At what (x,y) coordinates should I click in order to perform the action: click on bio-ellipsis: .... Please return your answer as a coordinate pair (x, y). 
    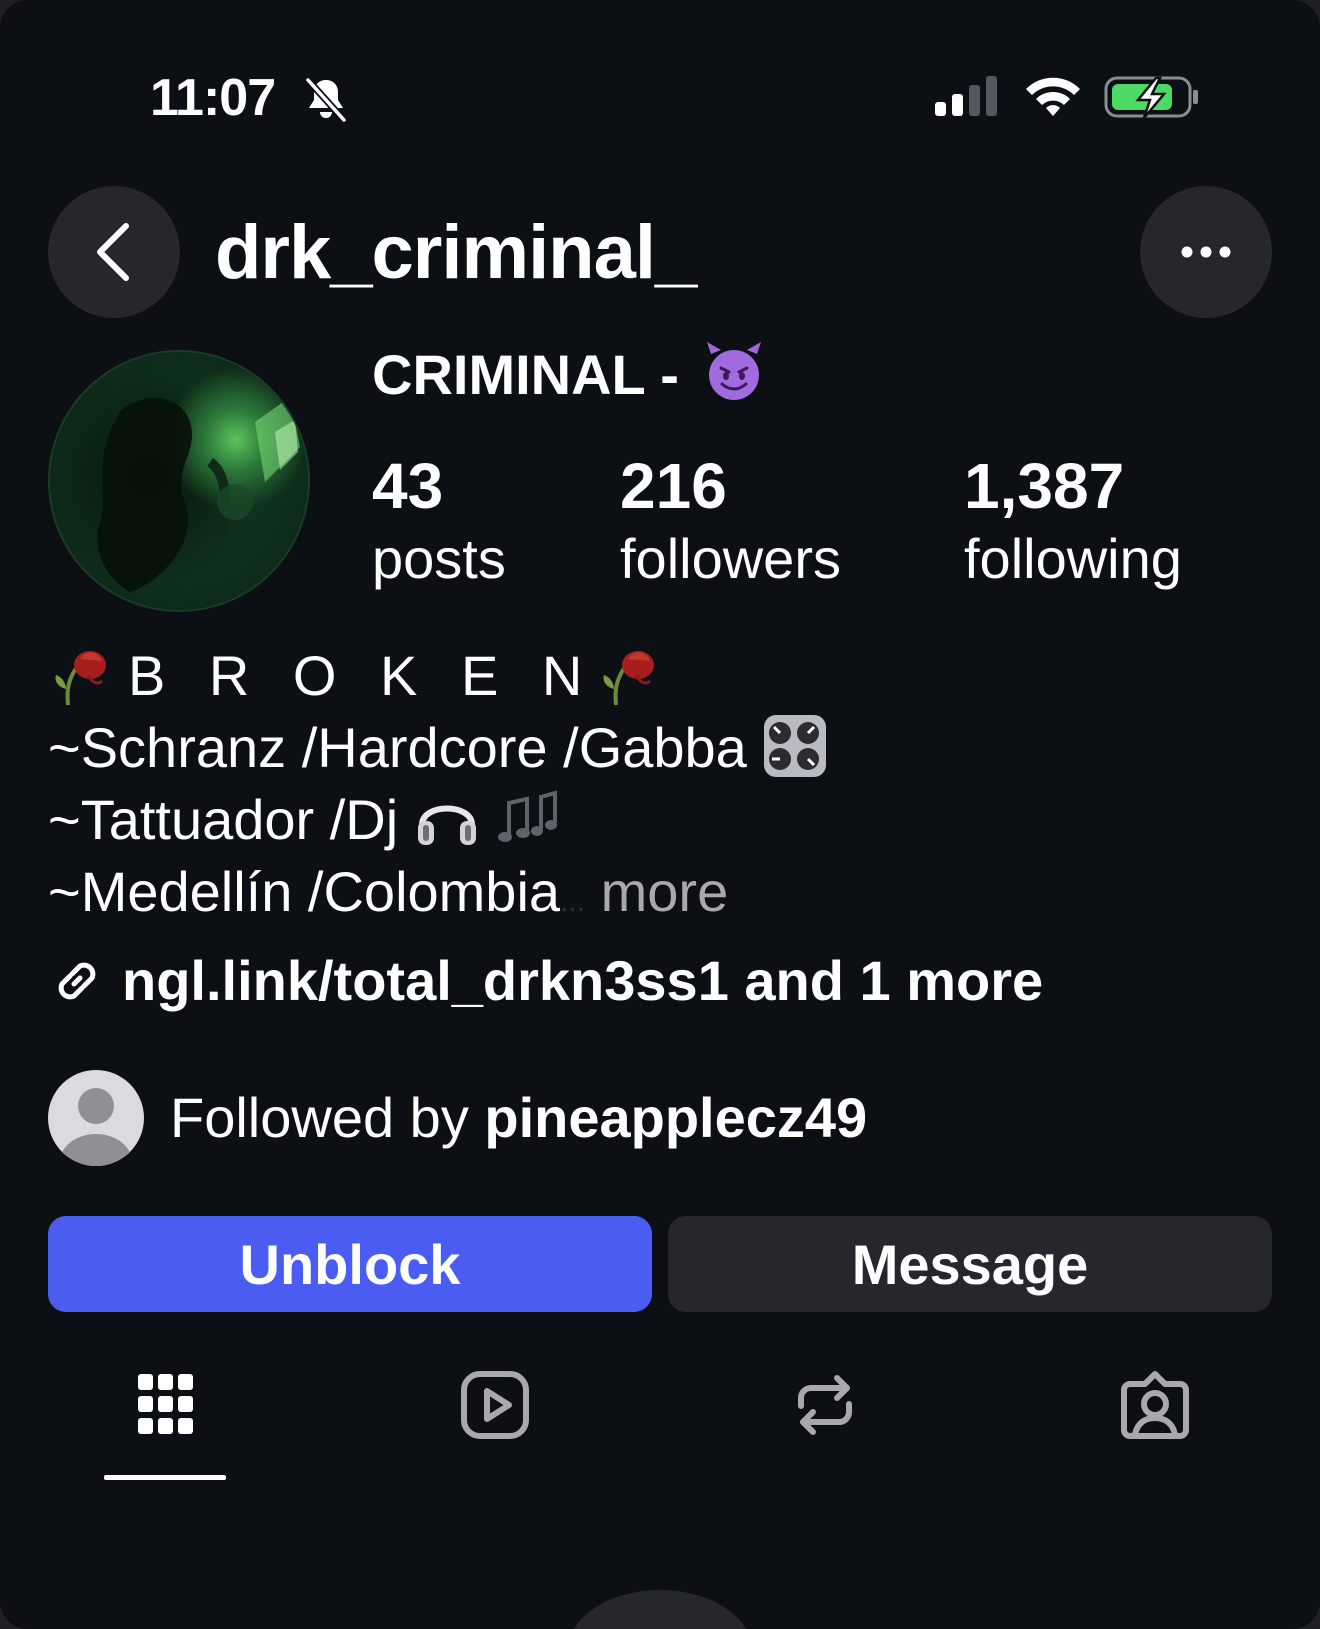
    Looking at the image, I should click on (573, 901).